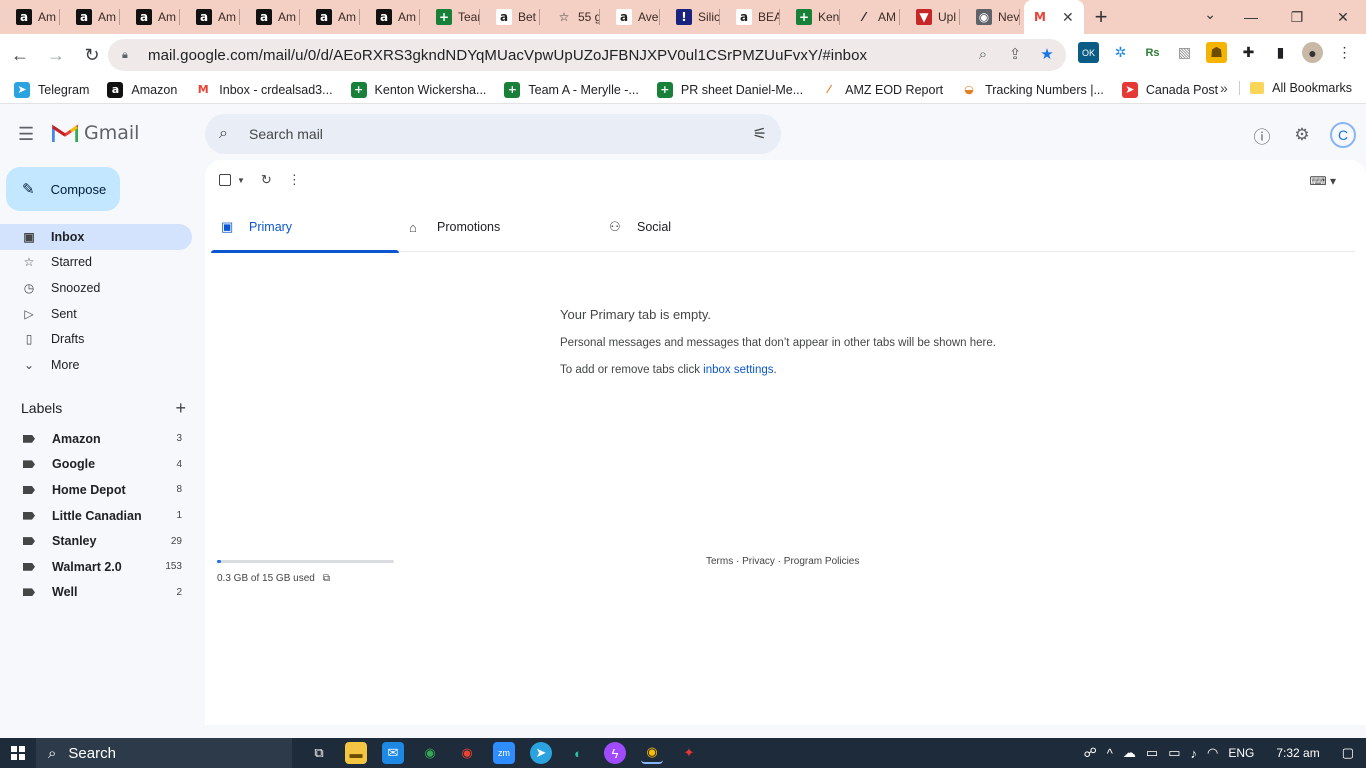  I want to click on refresh-icon: ↻, so click(266, 180).